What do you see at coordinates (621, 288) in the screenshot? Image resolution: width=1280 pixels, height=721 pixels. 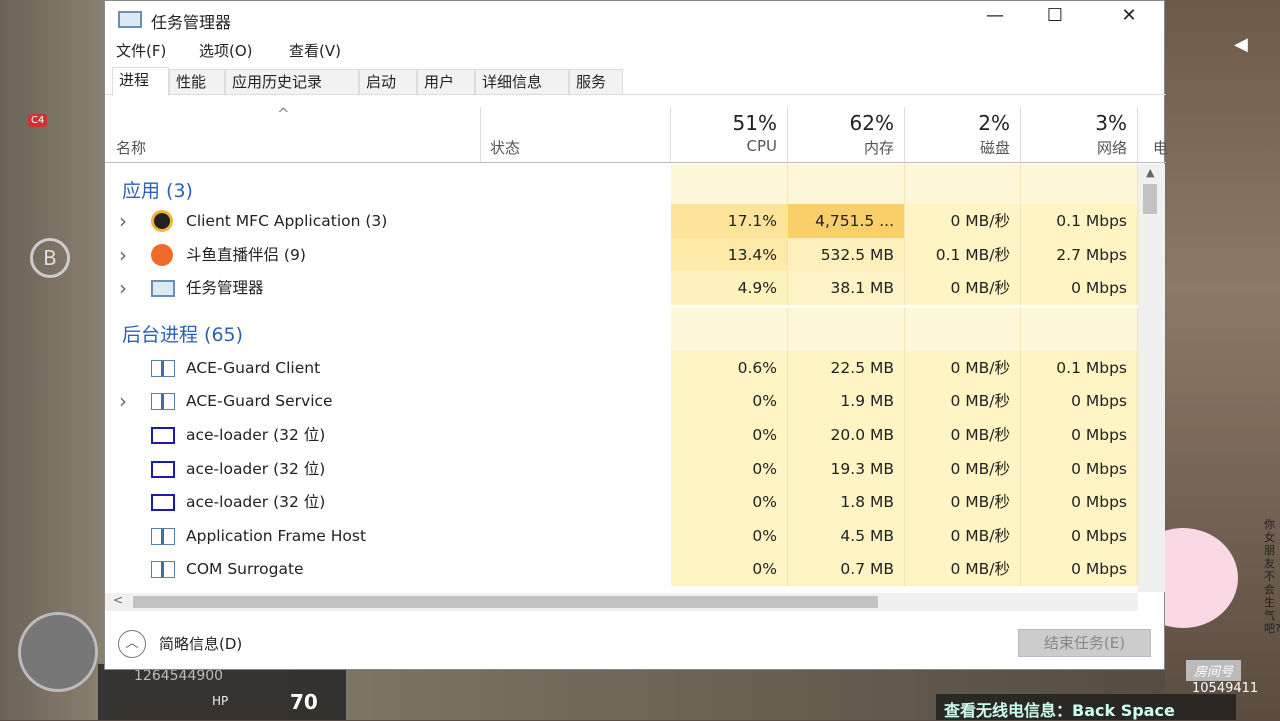 I see `process-row: › 任务管理器 4.9% 38.1 MB 0 MB/秒 0 Mbps` at bounding box center [621, 288].